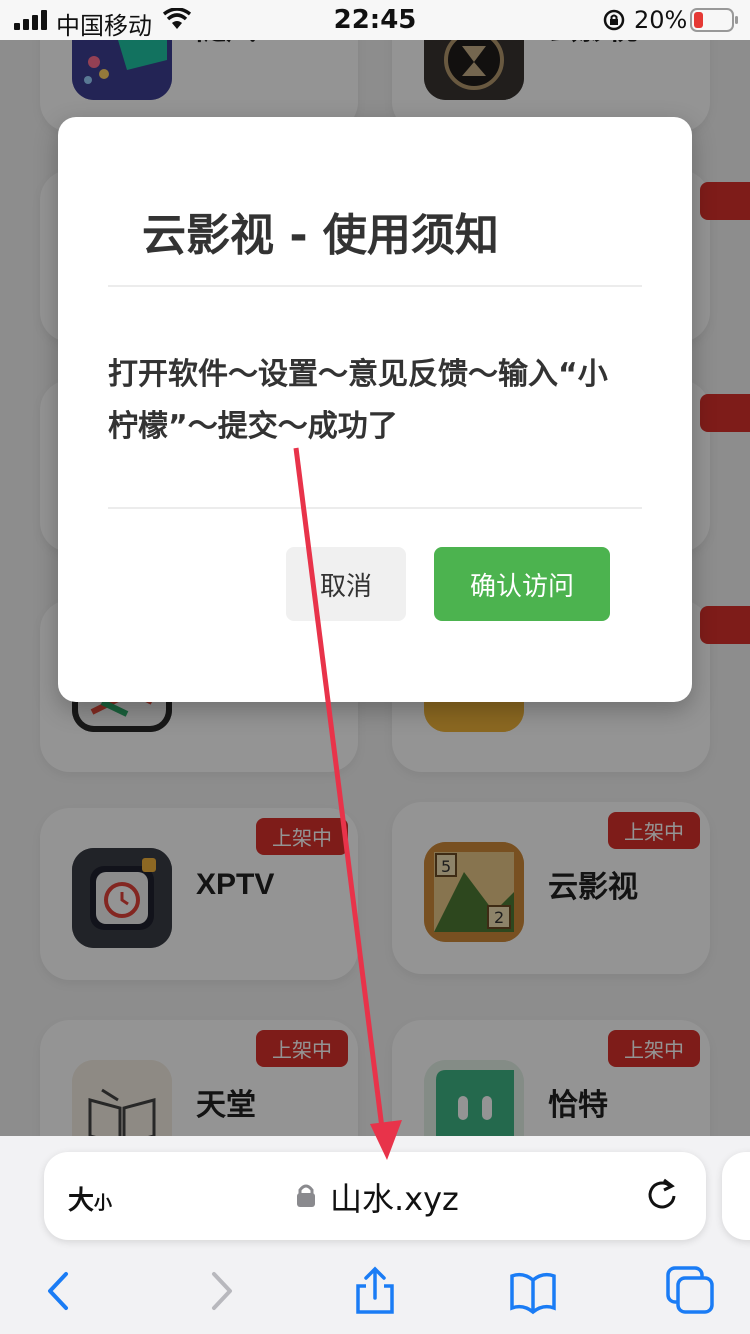 Image resolution: width=750 pixels, height=1334 pixels. What do you see at coordinates (306, 1195) in the screenshot?
I see `lock-icon` at bounding box center [306, 1195].